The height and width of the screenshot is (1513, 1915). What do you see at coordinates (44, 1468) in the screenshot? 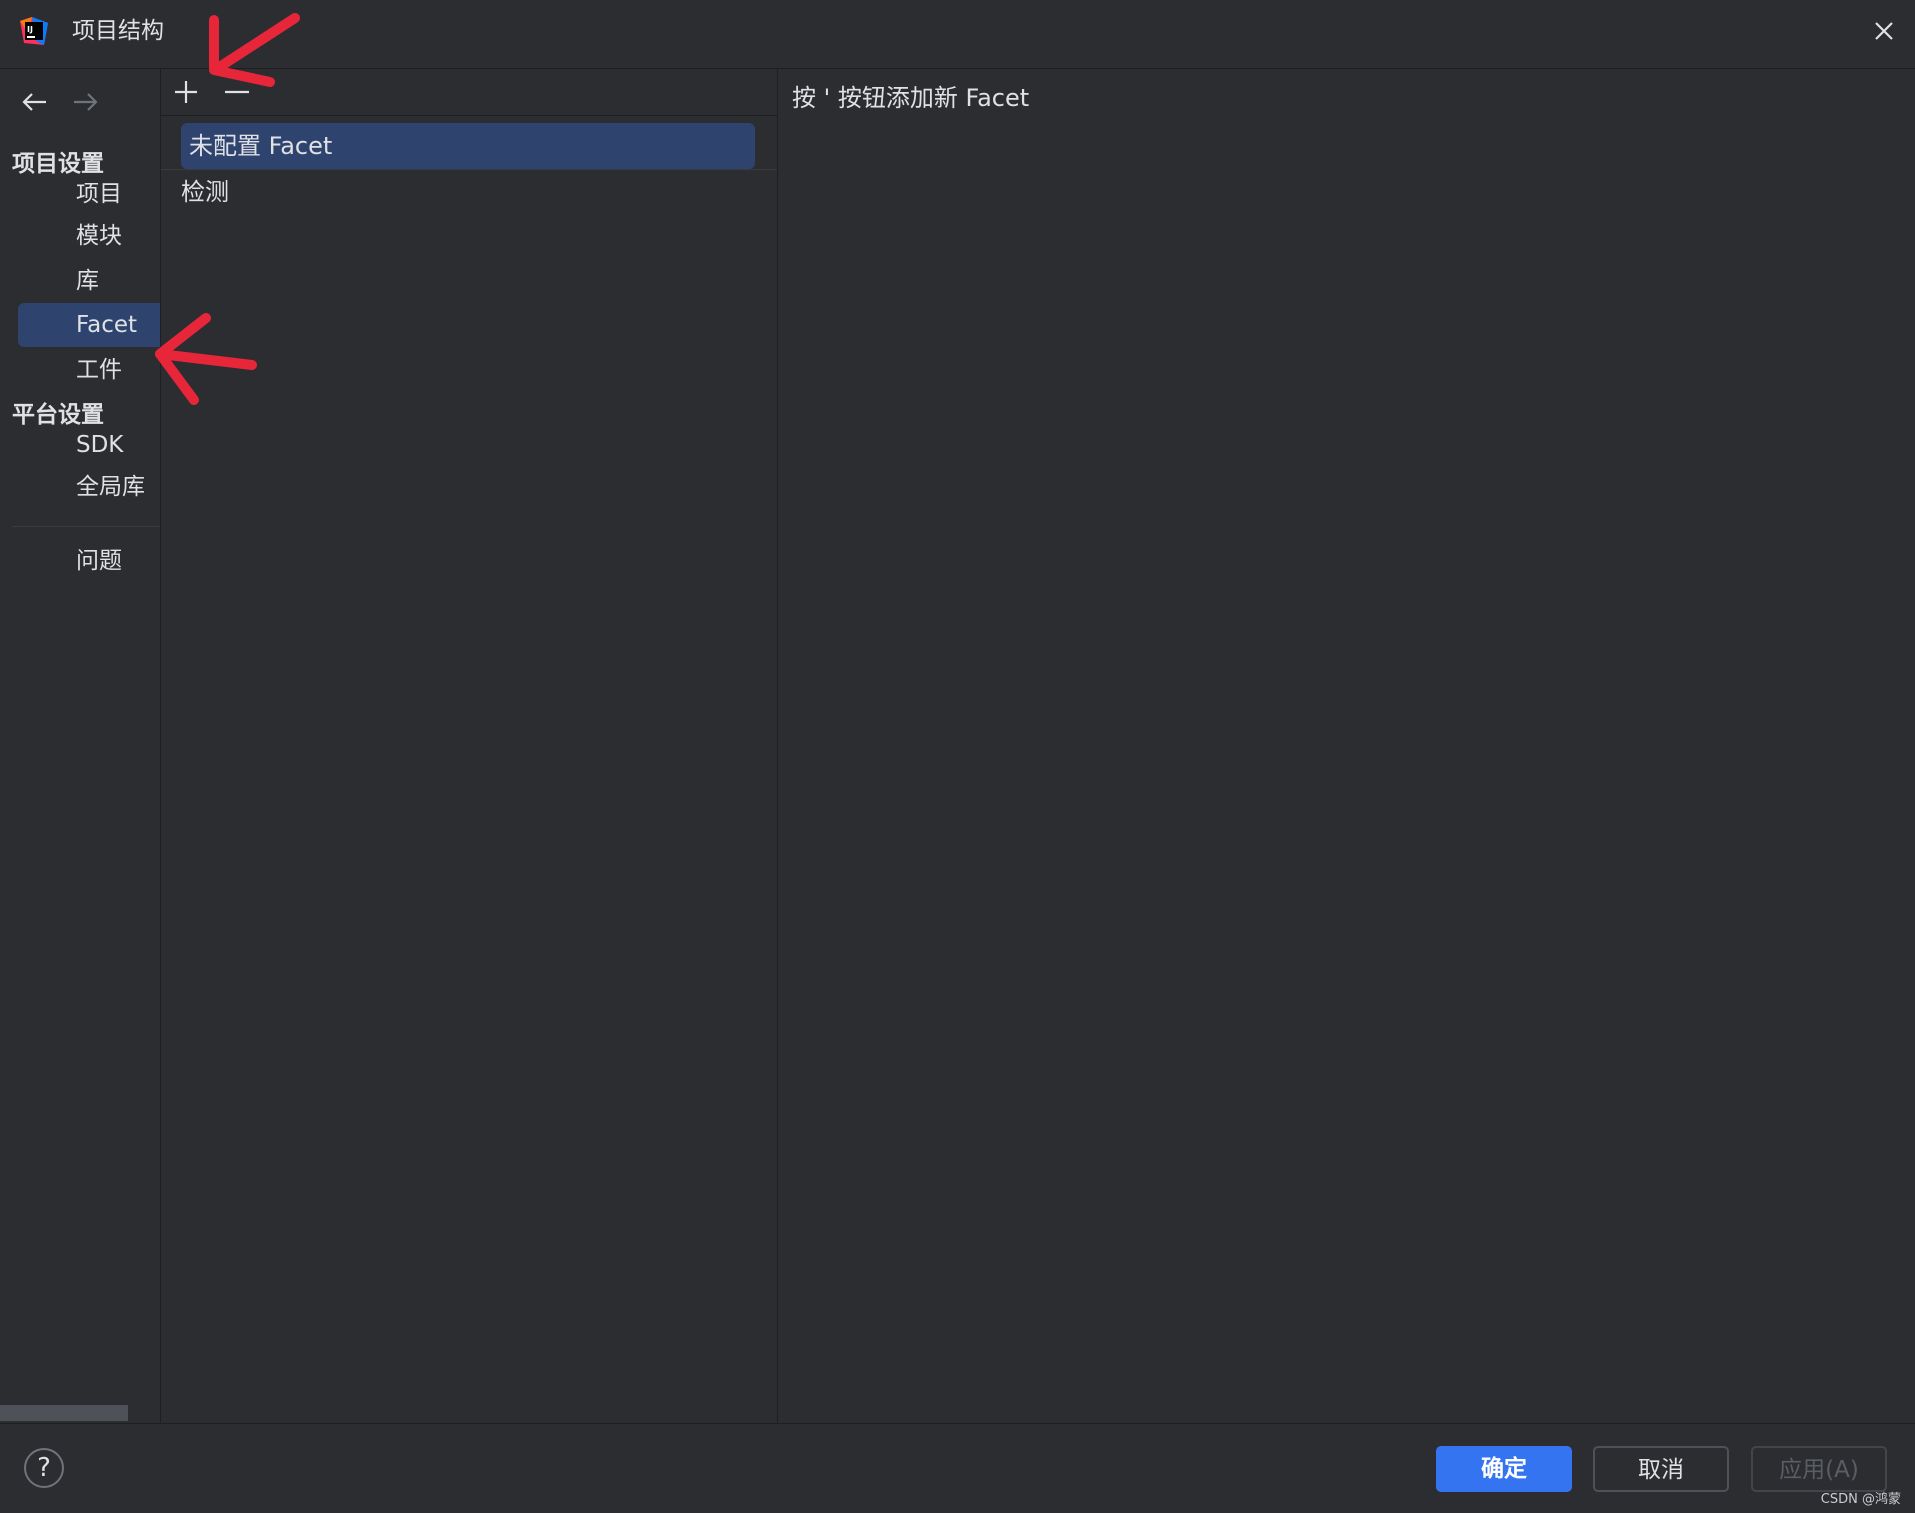
I see `help-button: ?` at bounding box center [44, 1468].